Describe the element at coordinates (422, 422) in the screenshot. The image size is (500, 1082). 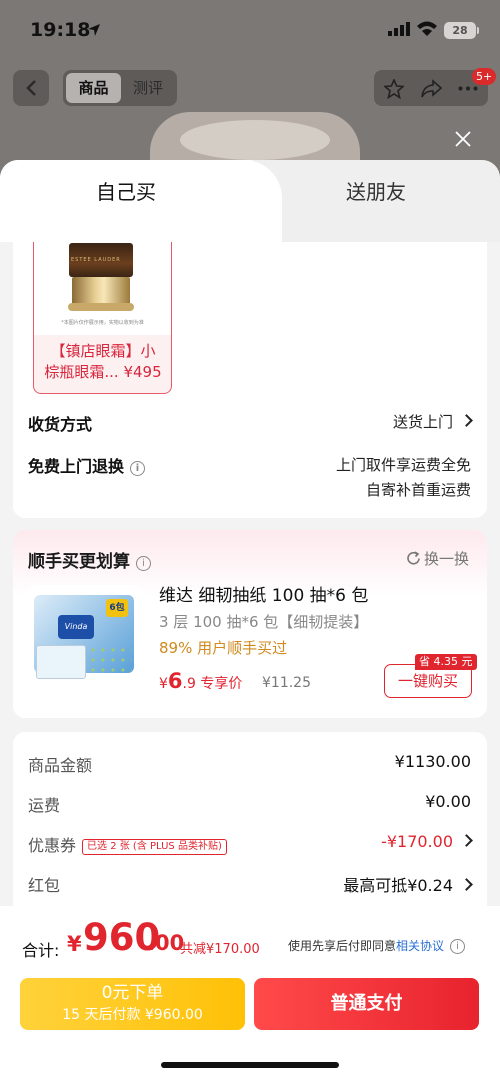
I see `delivery-value: 送货上门` at that location.